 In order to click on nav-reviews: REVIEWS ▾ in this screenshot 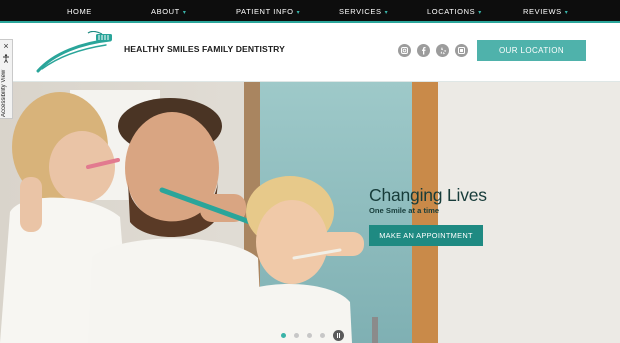, I will do `click(545, 11)`.